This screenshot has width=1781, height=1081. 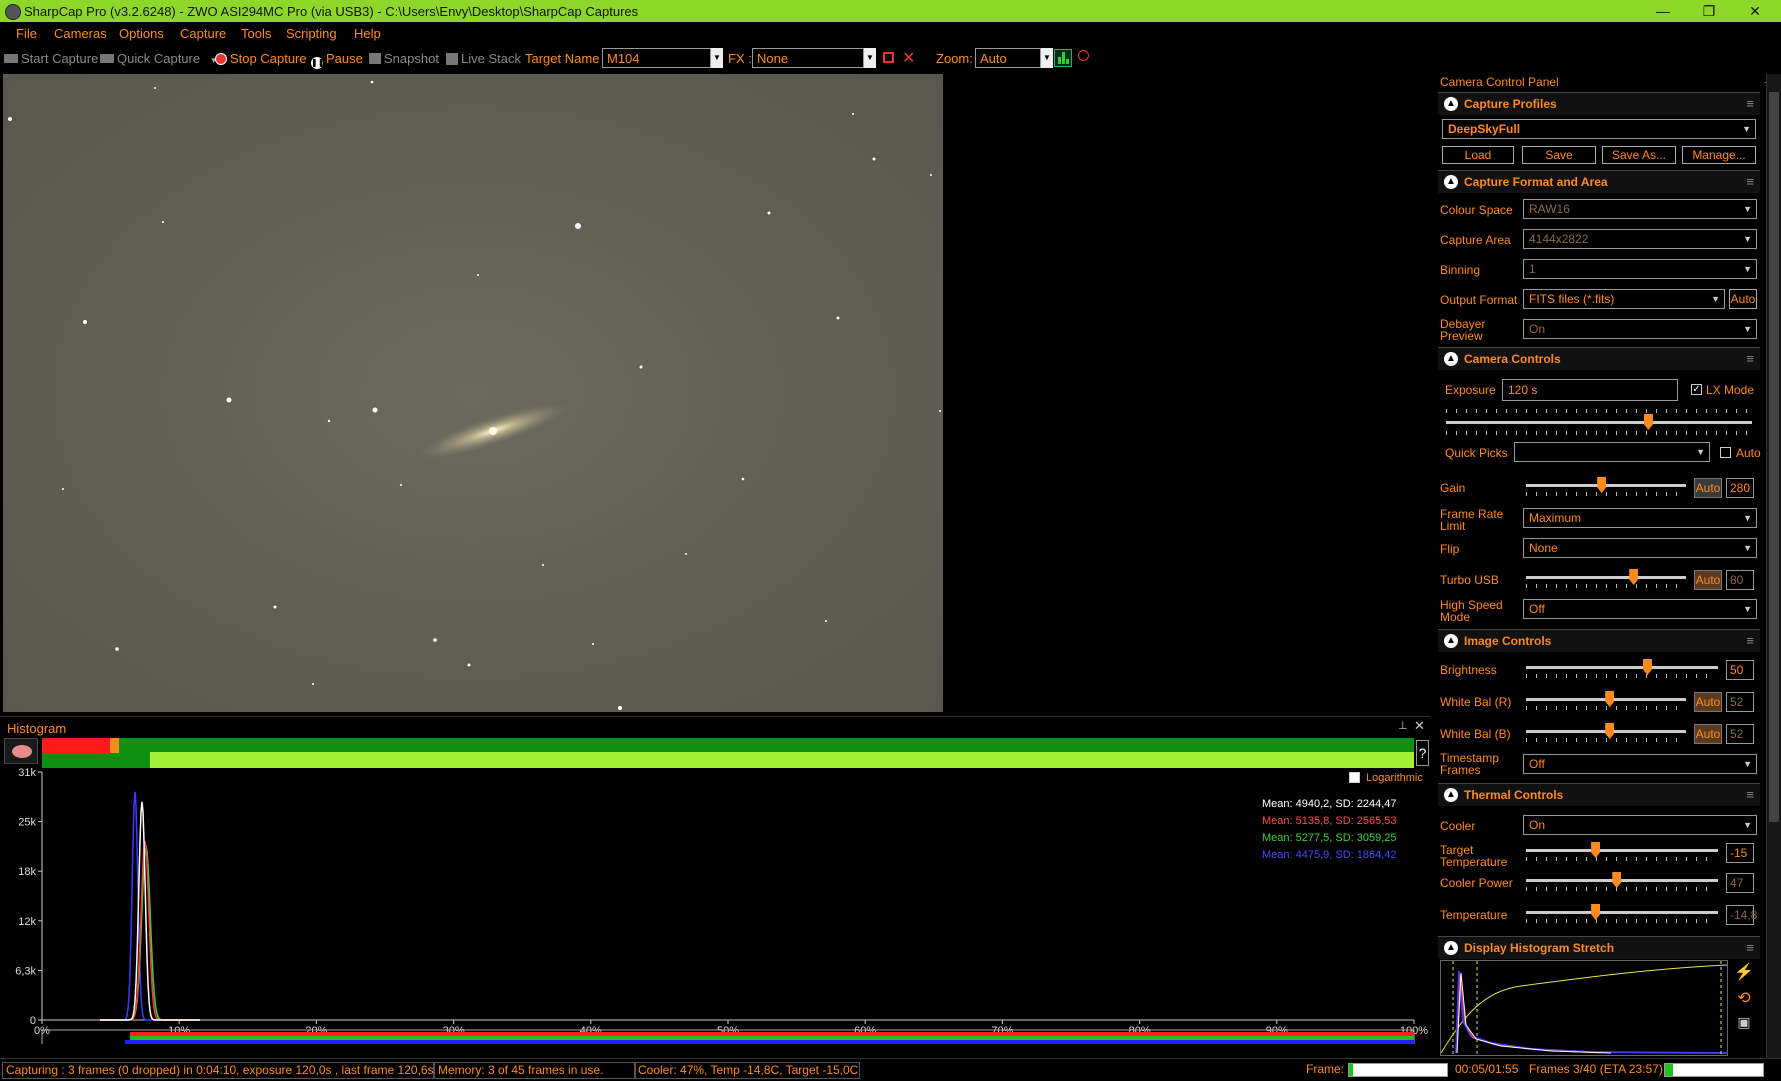 I want to click on ccp-scrollbar, so click(x=1773, y=566).